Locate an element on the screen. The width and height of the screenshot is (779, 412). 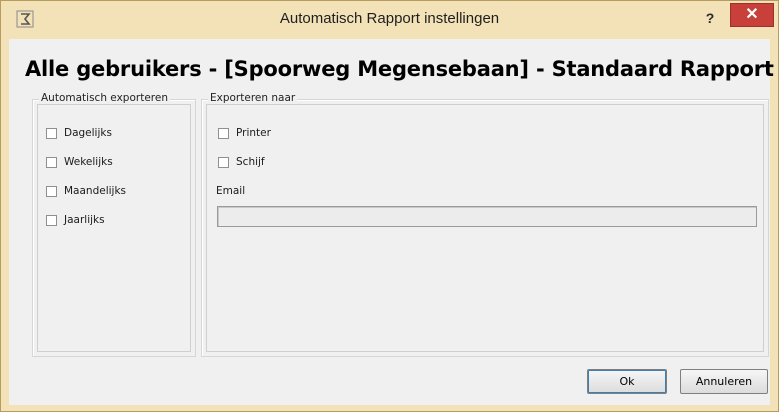
help-button: ? is located at coordinates (710, 18).